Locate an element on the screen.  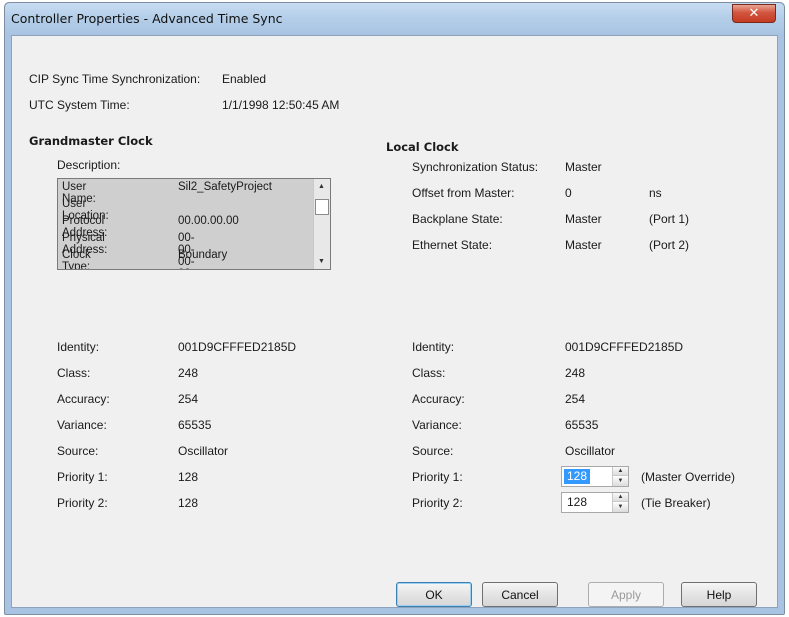
offset-unit: ns is located at coordinates (655, 193).